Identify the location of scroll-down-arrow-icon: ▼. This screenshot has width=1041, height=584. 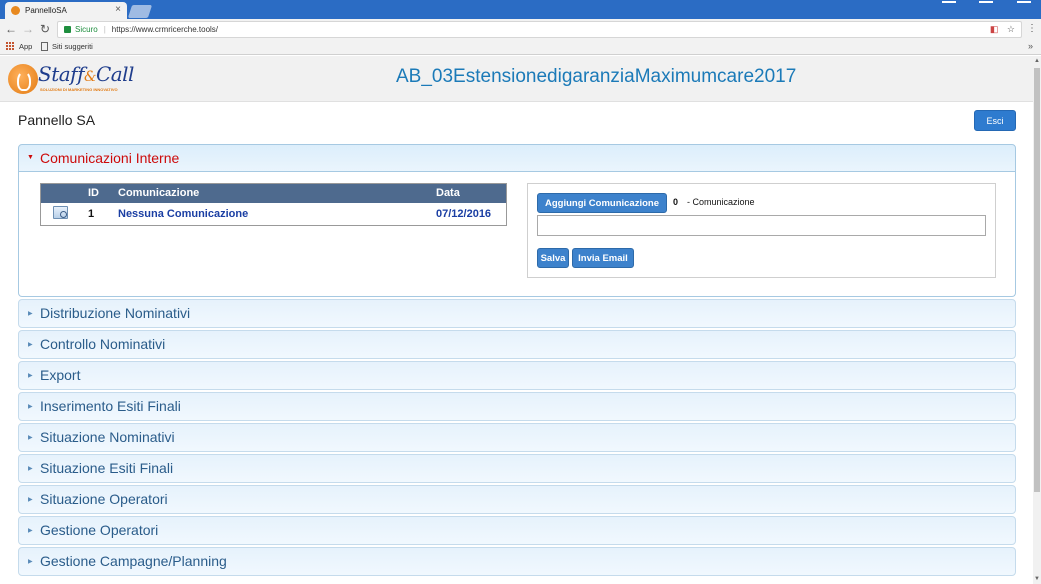
(1037, 579).